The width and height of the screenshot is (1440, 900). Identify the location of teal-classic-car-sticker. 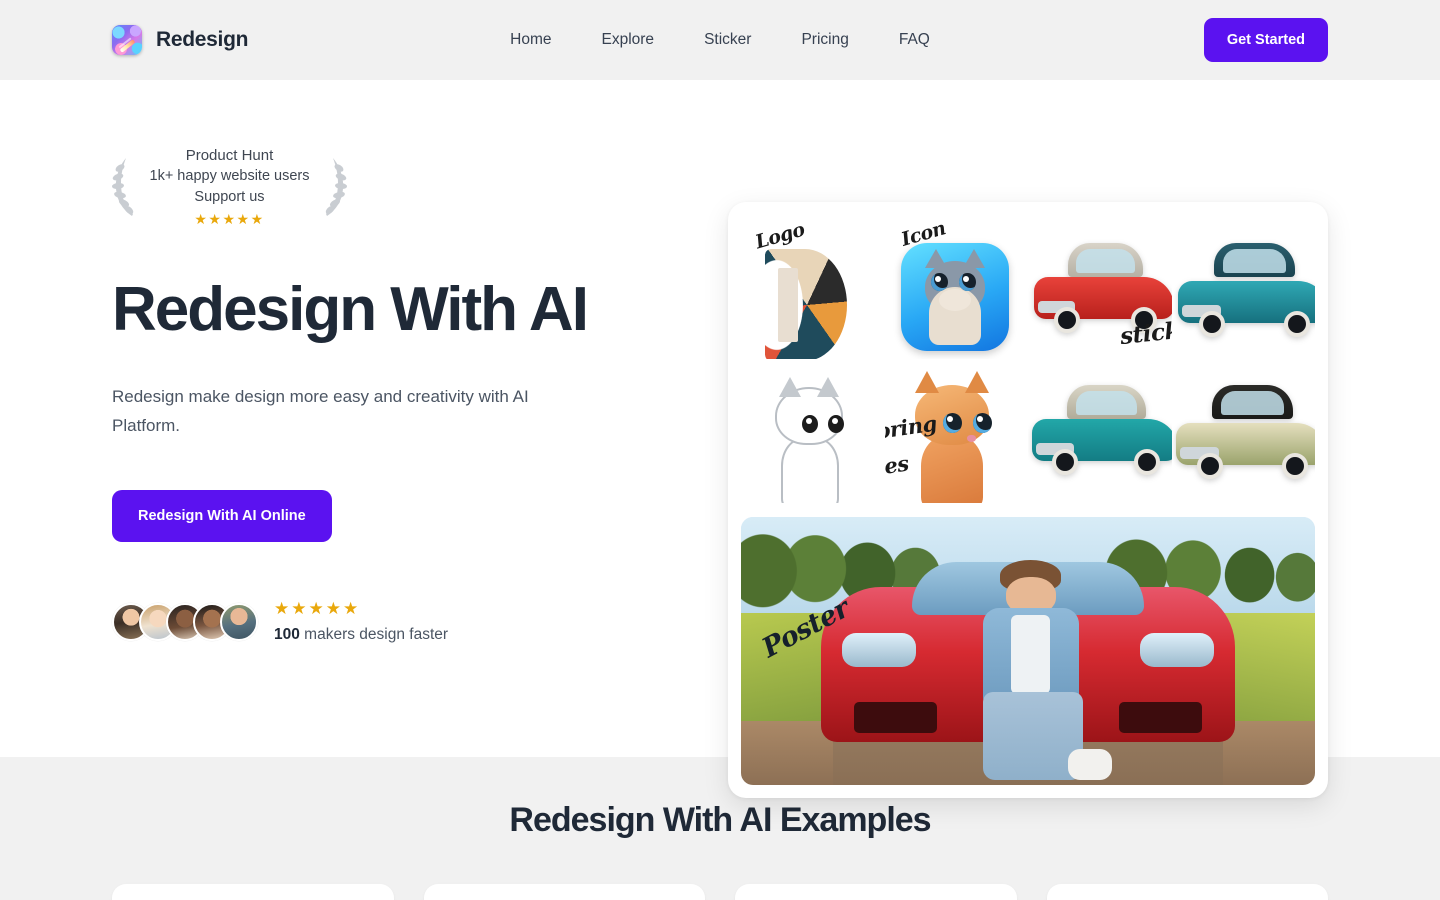
(1243, 287).